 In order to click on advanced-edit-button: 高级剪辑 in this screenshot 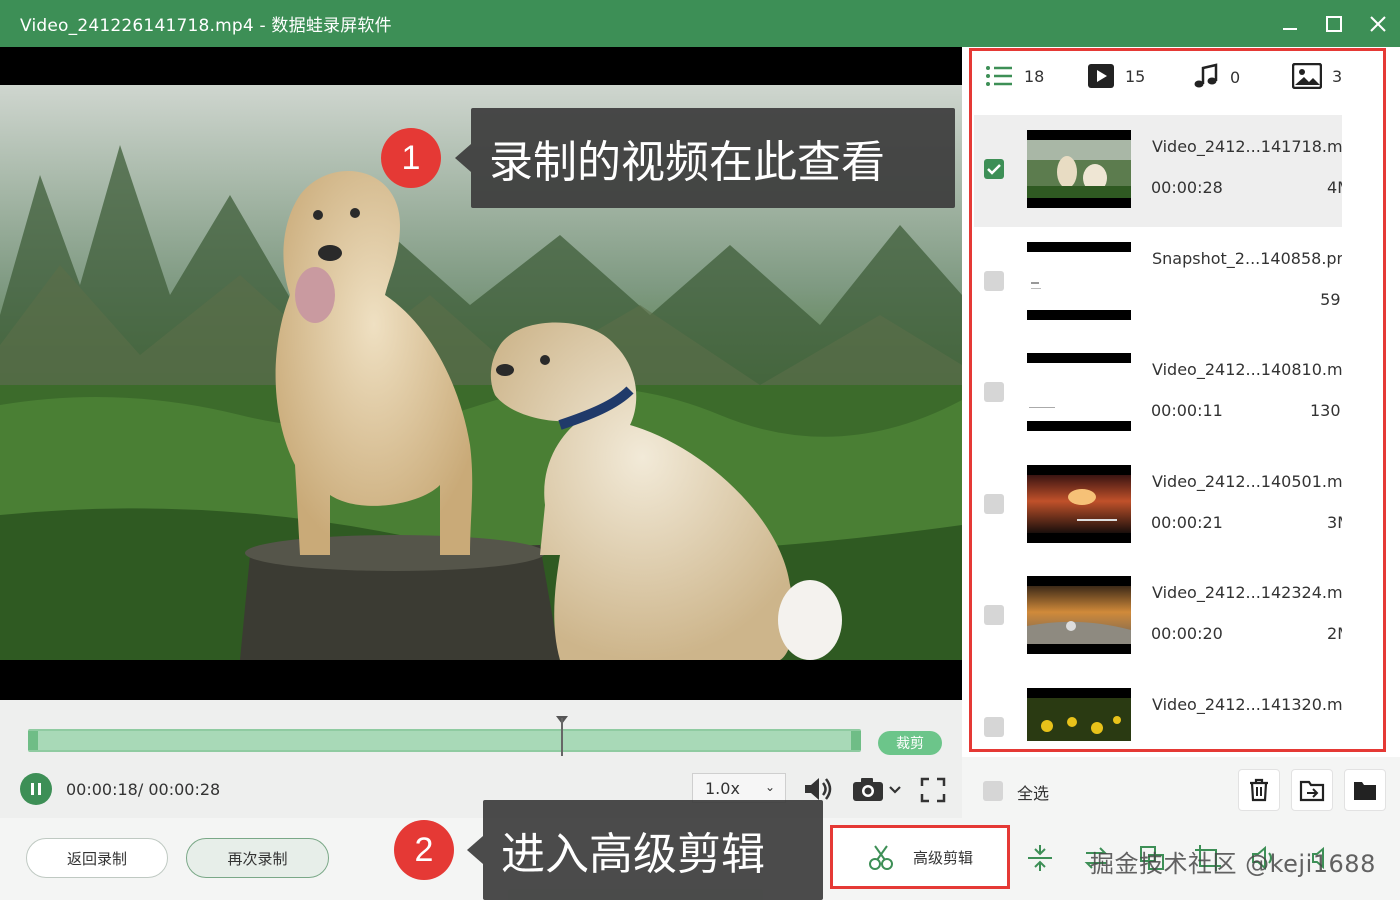, I will do `click(920, 857)`.